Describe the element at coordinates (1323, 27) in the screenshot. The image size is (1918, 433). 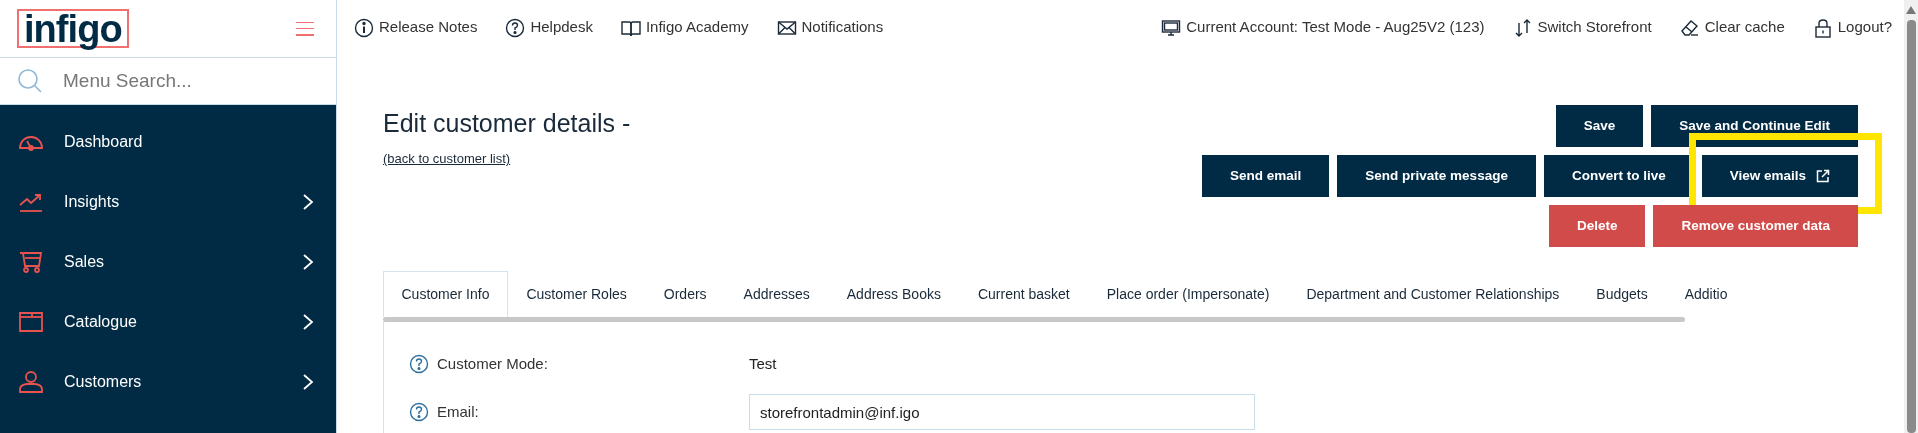
I see `top-link: Current Account: Test Mode - Aug25V2 (123)` at that location.